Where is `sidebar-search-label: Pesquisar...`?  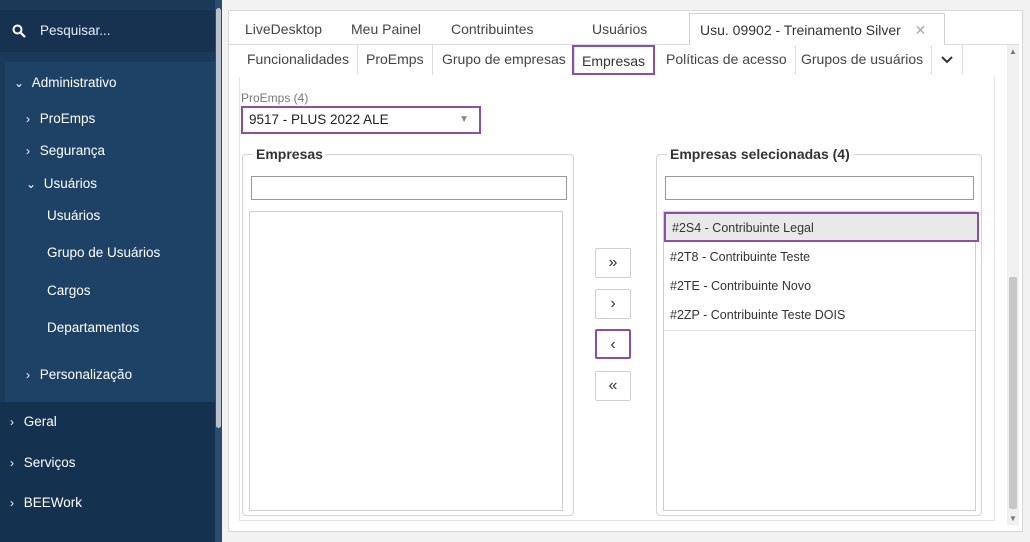 sidebar-search-label: Pesquisar... is located at coordinates (75, 30).